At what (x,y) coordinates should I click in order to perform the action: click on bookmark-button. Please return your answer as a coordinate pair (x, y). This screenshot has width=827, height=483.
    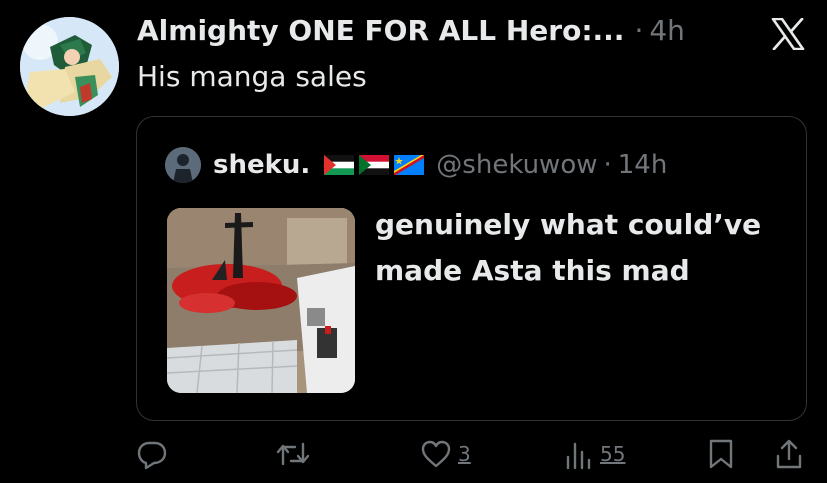
    Looking at the image, I should click on (721, 454).